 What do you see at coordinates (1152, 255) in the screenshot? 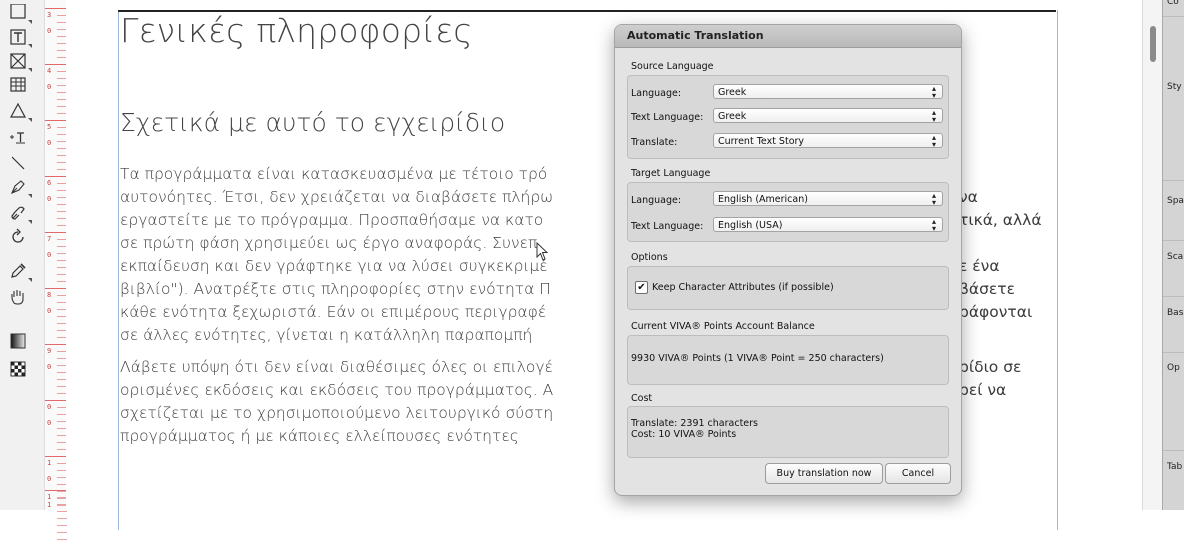
I see `document-vertical-scrollbar` at bounding box center [1152, 255].